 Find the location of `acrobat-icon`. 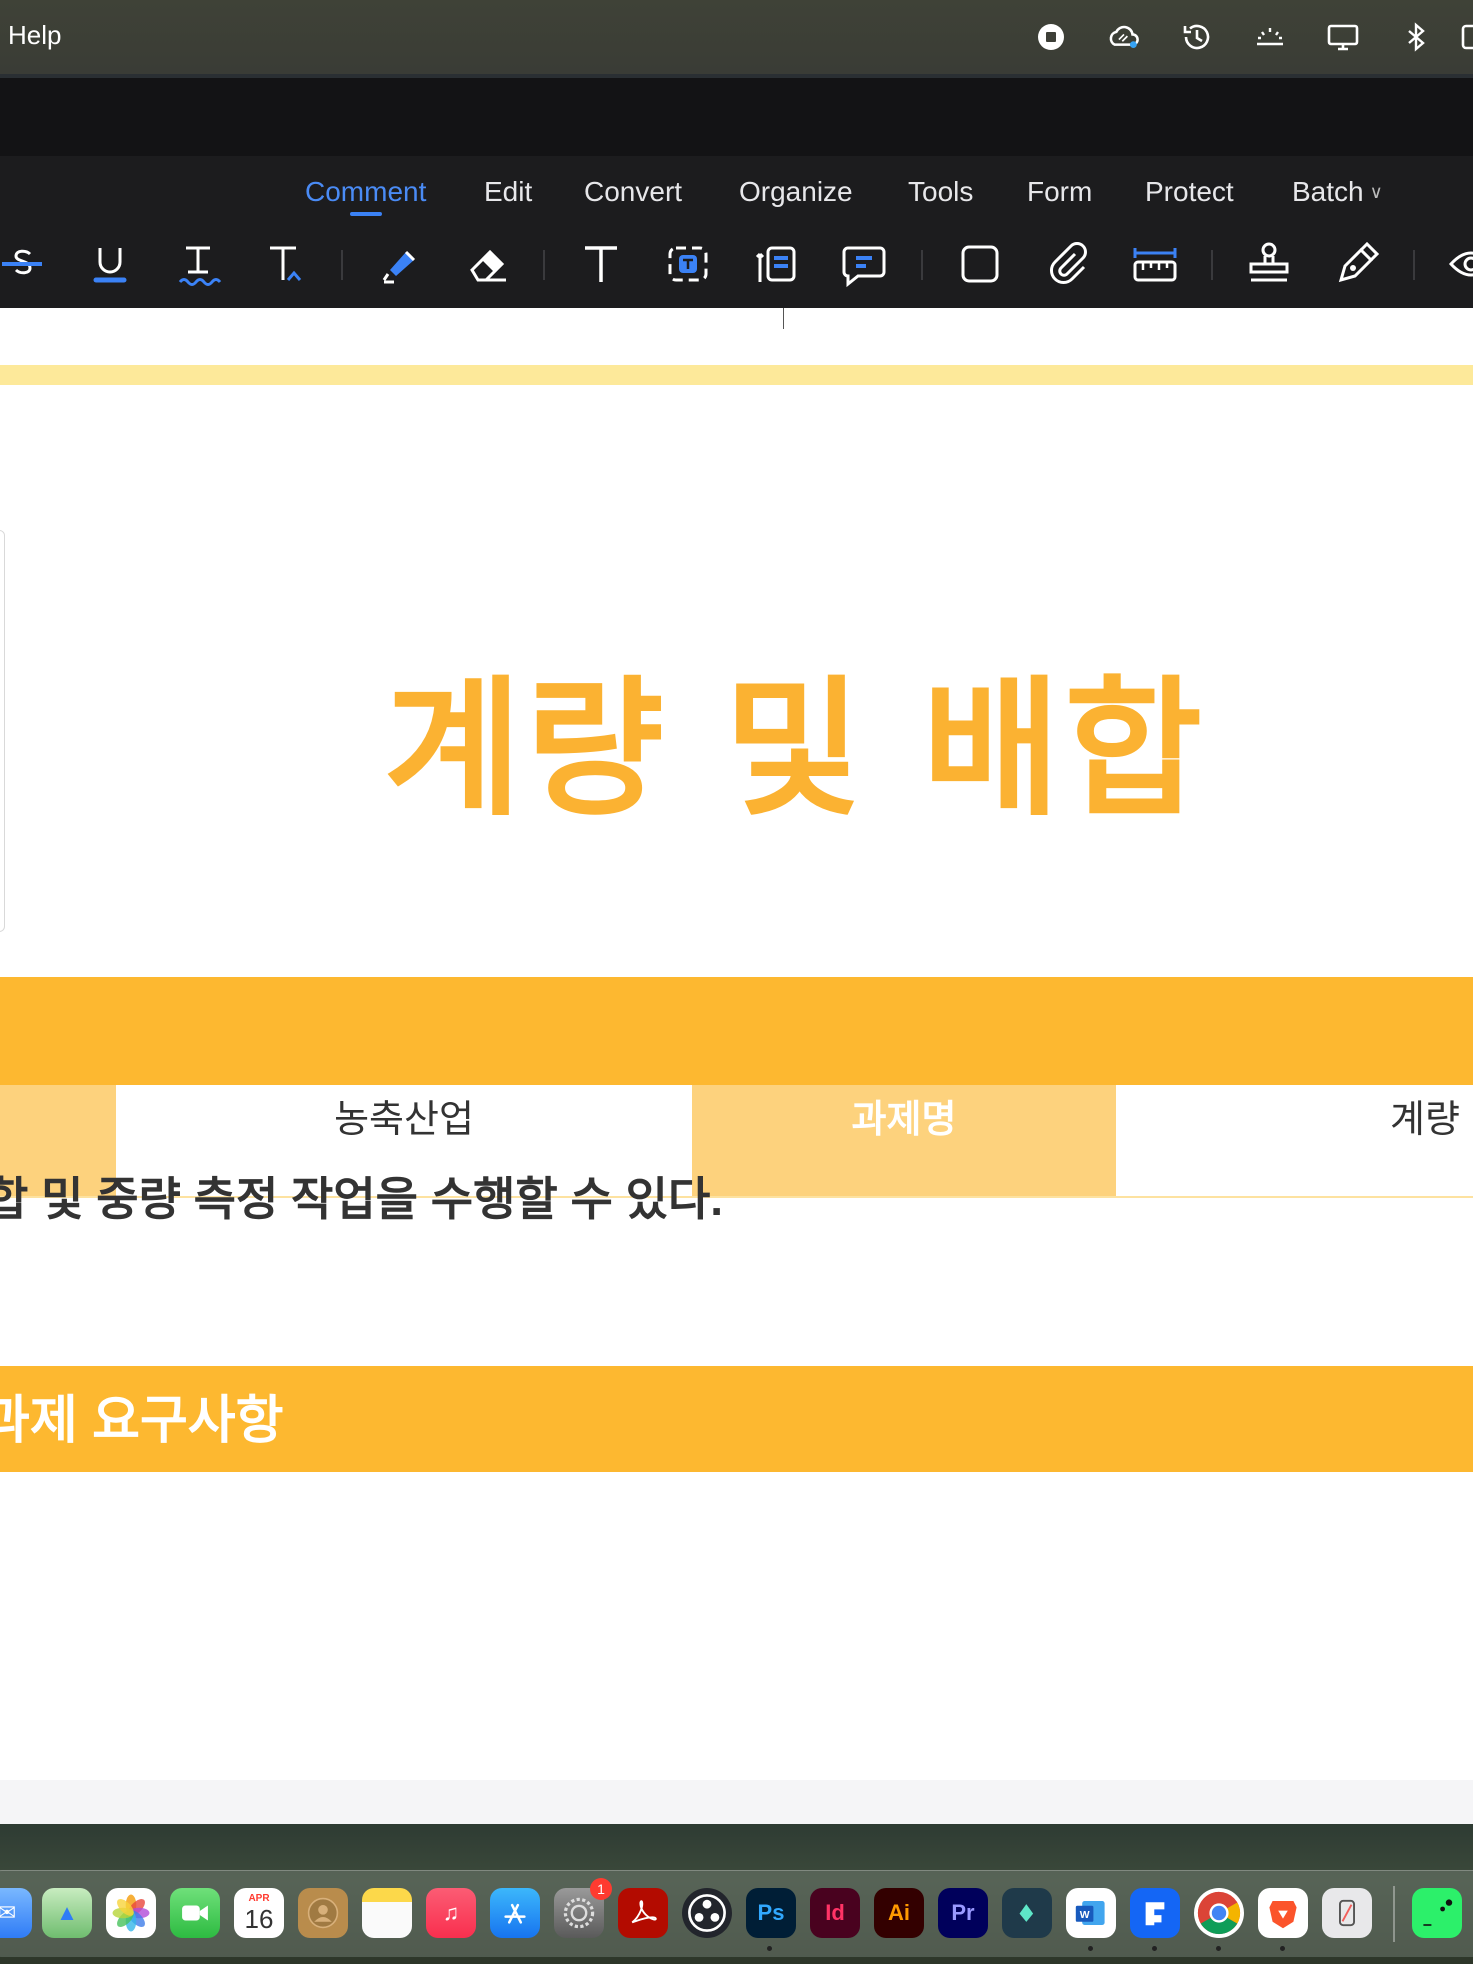

acrobat-icon is located at coordinates (643, 1913).